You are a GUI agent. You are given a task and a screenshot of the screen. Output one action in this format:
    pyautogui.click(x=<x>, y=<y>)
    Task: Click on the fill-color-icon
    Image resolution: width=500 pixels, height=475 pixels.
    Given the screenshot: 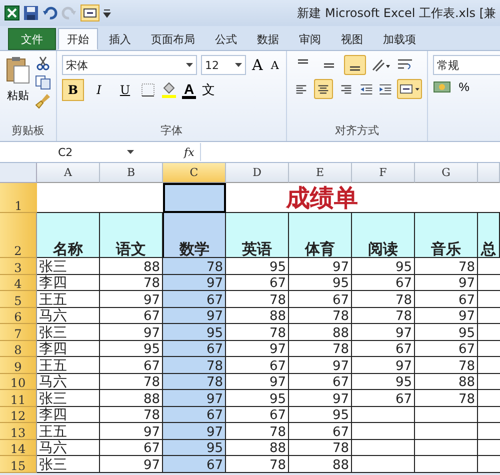 What is the action you would take?
    pyautogui.click(x=169, y=90)
    